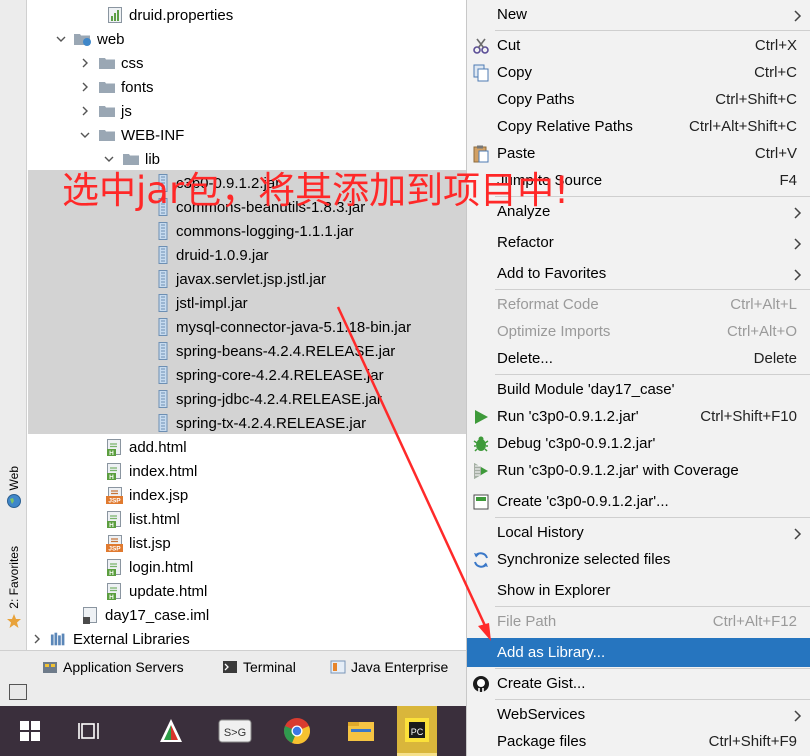  I want to click on menu-item-file-path: File Path Ctrl+Alt+F12, so click(638, 621).